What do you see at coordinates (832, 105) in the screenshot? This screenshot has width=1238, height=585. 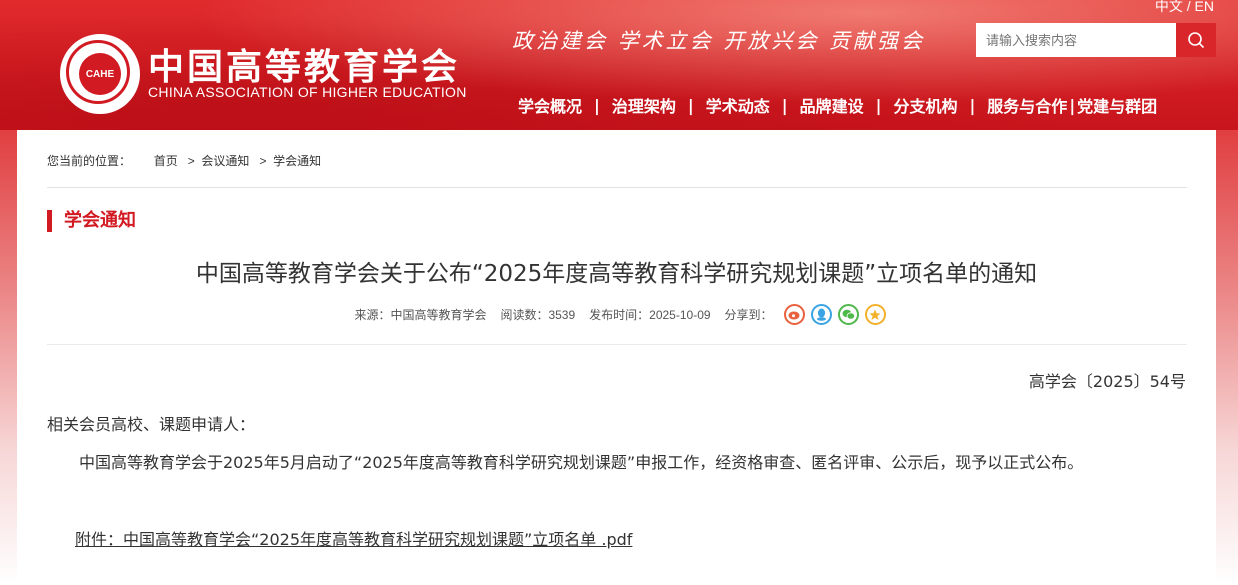 I see `nav-item-brand: 品牌建设` at bounding box center [832, 105].